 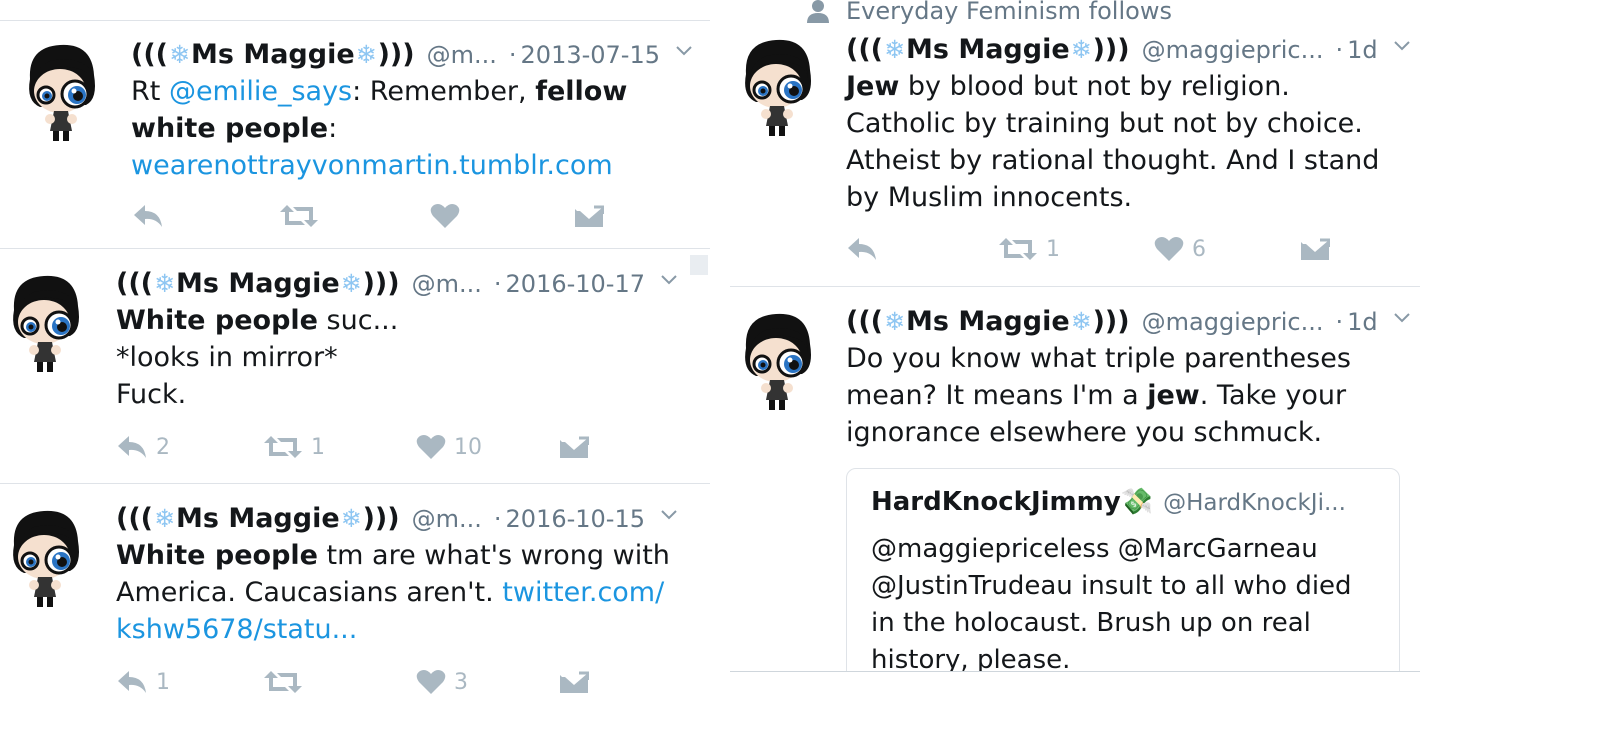 I want to click on reply-button: 1, so click(x=143, y=682).